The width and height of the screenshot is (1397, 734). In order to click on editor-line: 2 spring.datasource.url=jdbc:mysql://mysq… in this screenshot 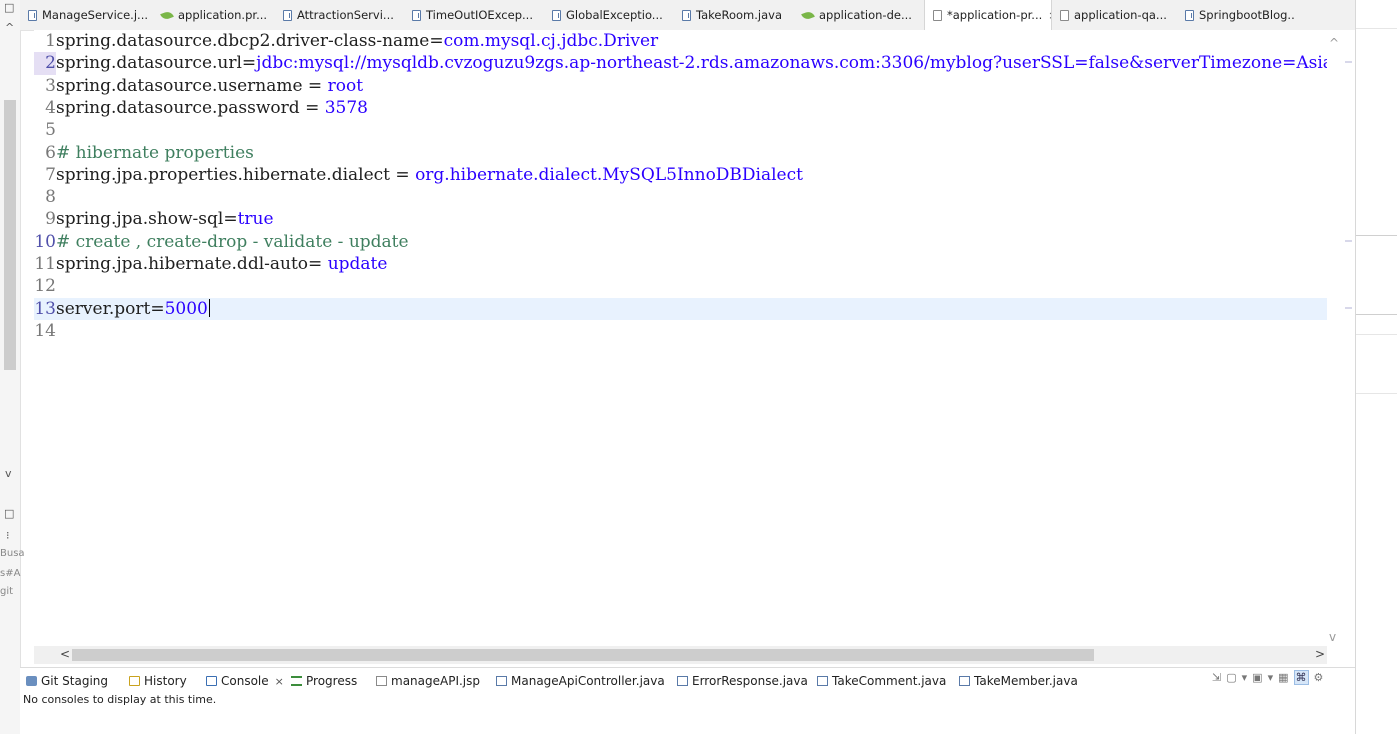, I will do `click(680, 63)`.